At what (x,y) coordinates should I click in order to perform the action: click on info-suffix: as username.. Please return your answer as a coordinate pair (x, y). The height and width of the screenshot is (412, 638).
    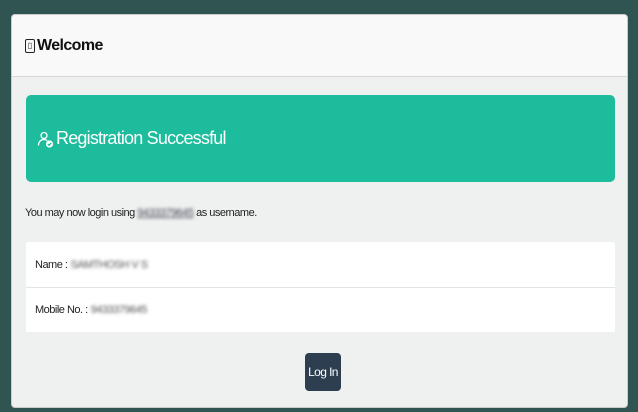
    Looking at the image, I should click on (226, 213).